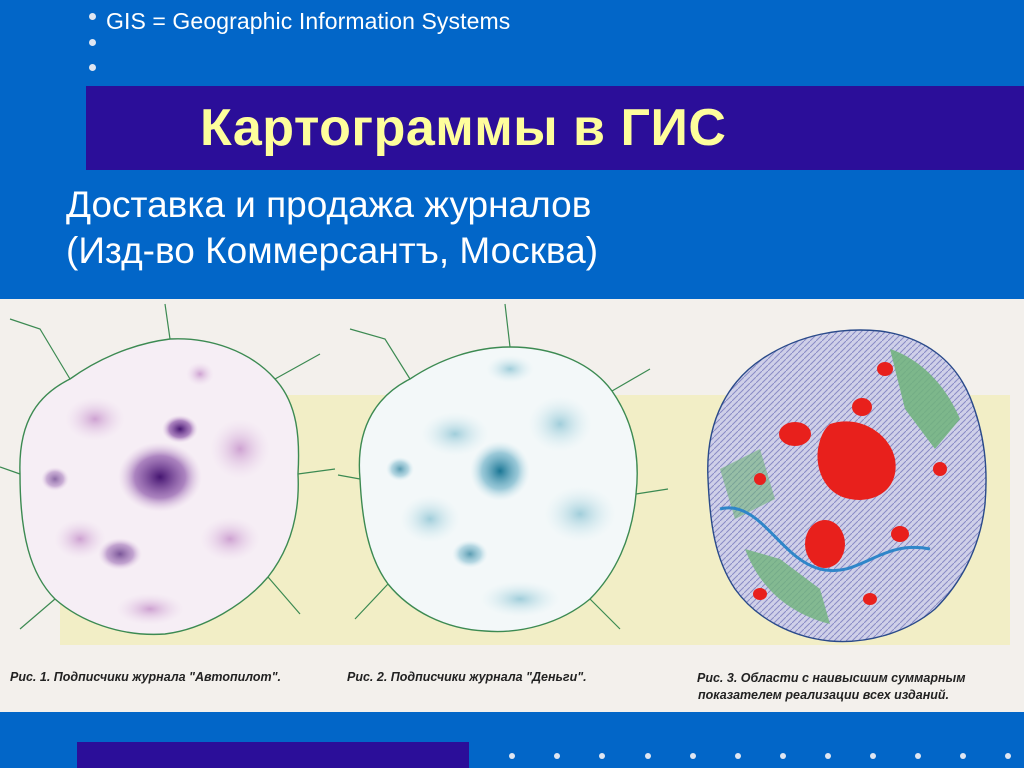  I want to click on figure-3-caption-line-1: Рис. 3. Области с наивысшим суммарным, so click(831, 678).